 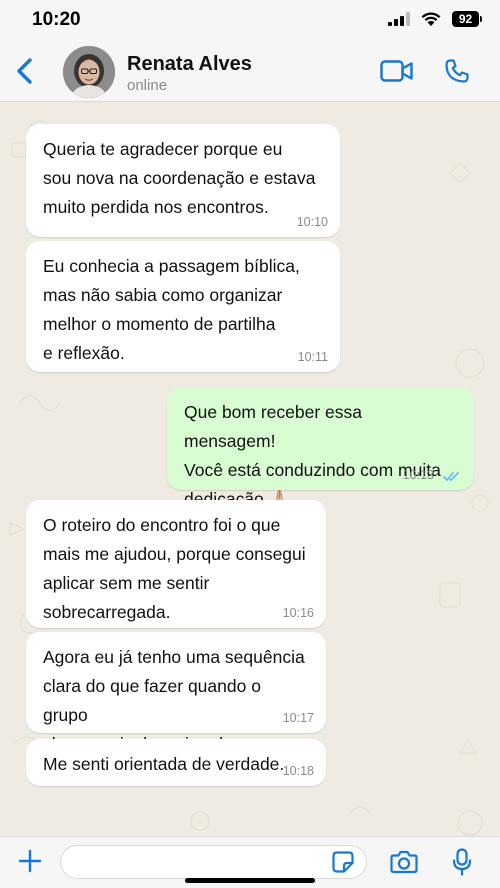 What do you see at coordinates (56, 19) in the screenshot?
I see `status-time: 10:20` at bounding box center [56, 19].